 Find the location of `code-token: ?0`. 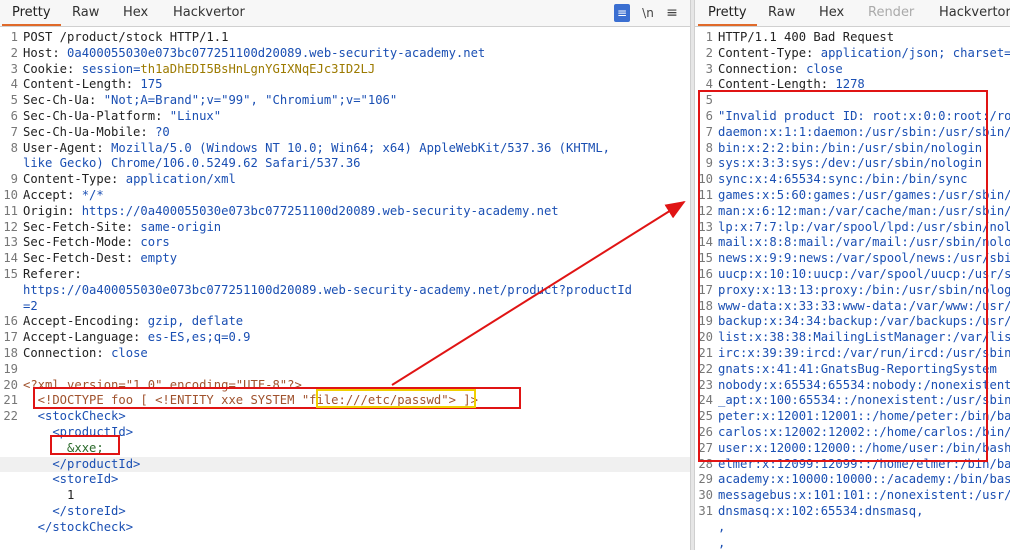

code-token: ?0 is located at coordinates (162, 131).